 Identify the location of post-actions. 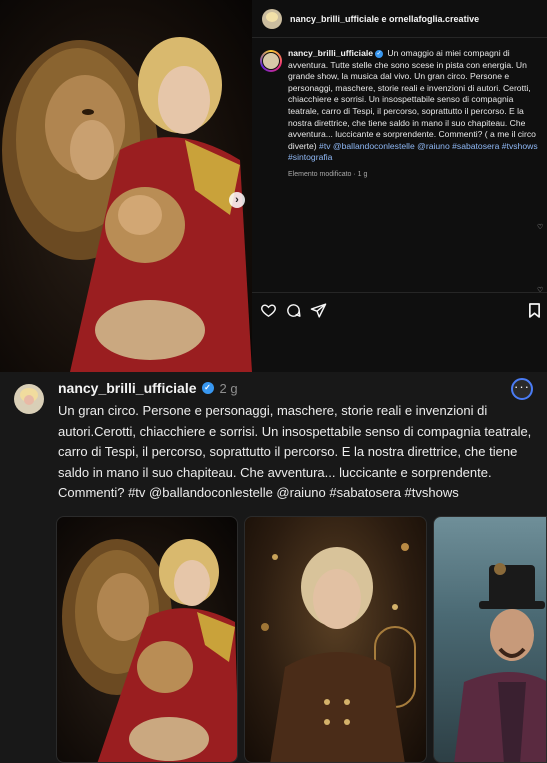
(293, 313).